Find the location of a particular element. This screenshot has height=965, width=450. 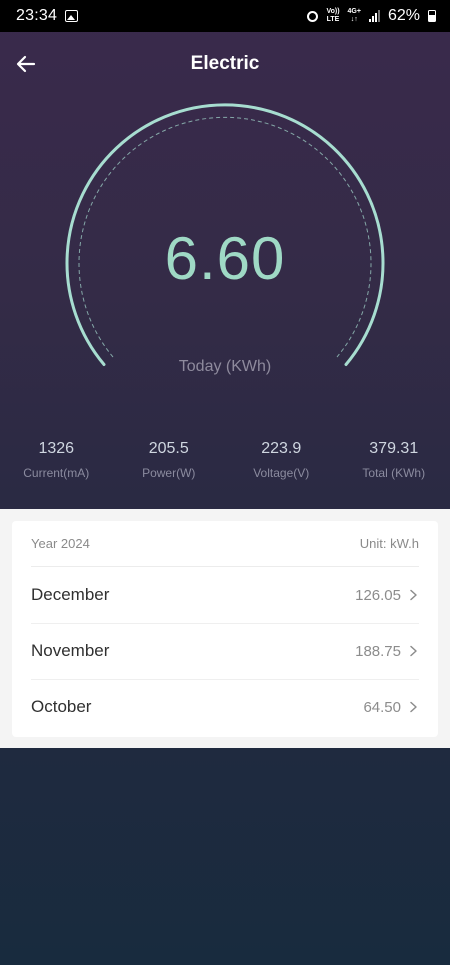

alarm-icon is located at coordinates (313, 16).